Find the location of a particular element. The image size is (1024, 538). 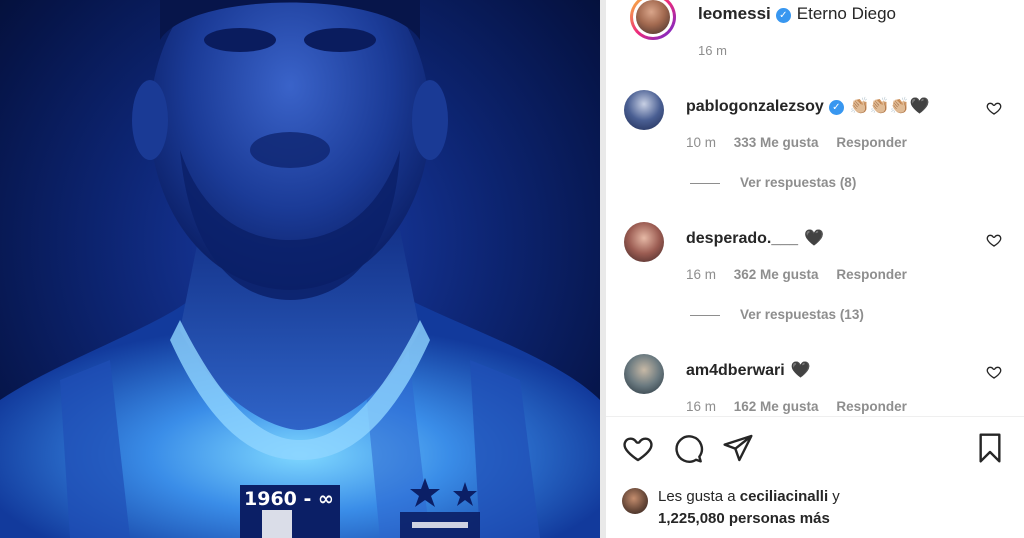

jersey-text: 1960 - ∞ is located at coordinates (289, 499).